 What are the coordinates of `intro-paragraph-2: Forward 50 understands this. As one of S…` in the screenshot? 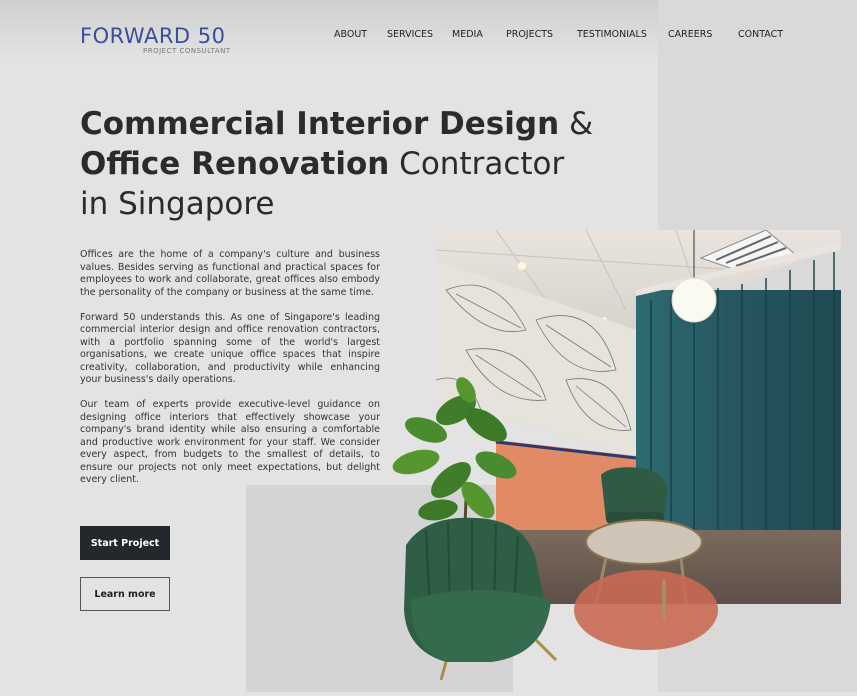 It's located at (230, 348).